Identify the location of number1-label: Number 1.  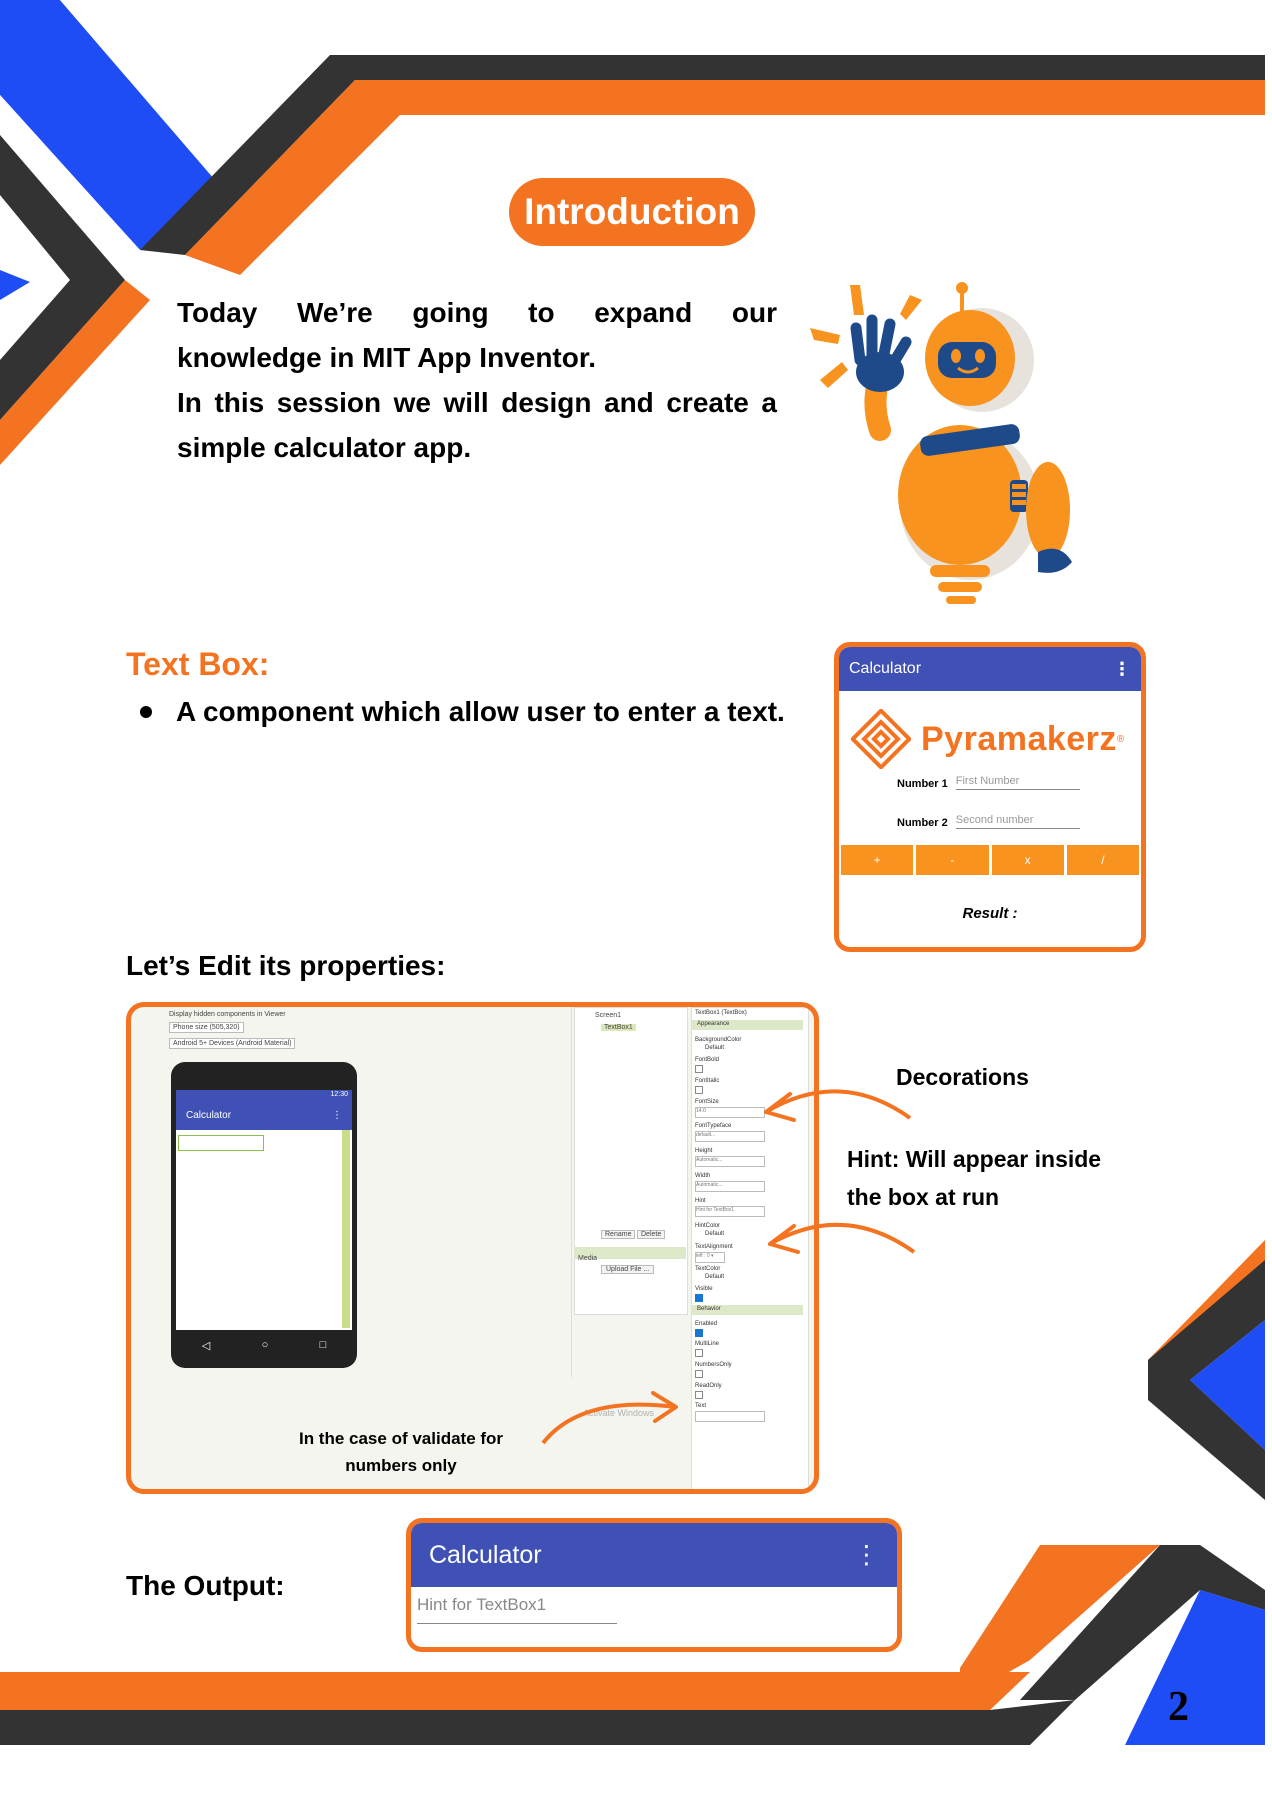
(922, 784).